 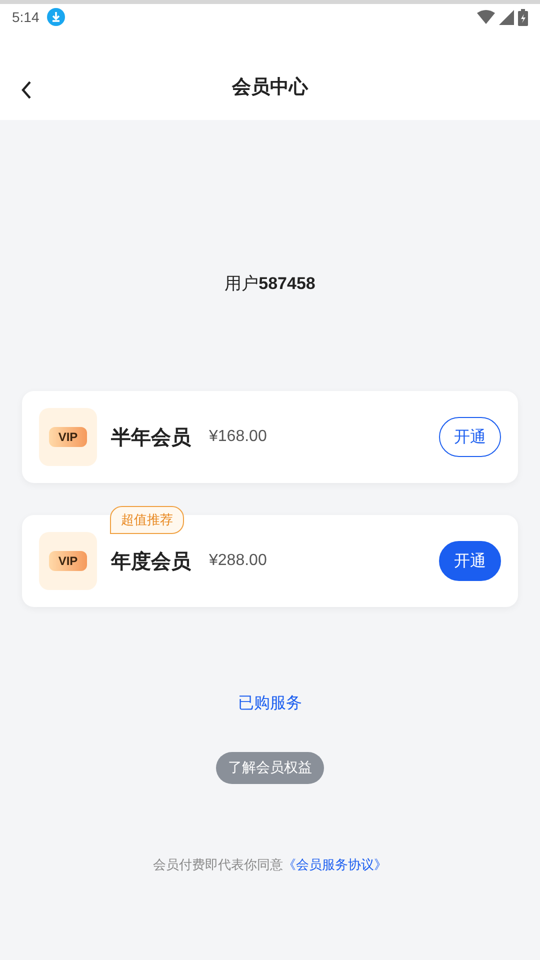 I want to click on page-title: 会员中心, so click(x=270, y=87).